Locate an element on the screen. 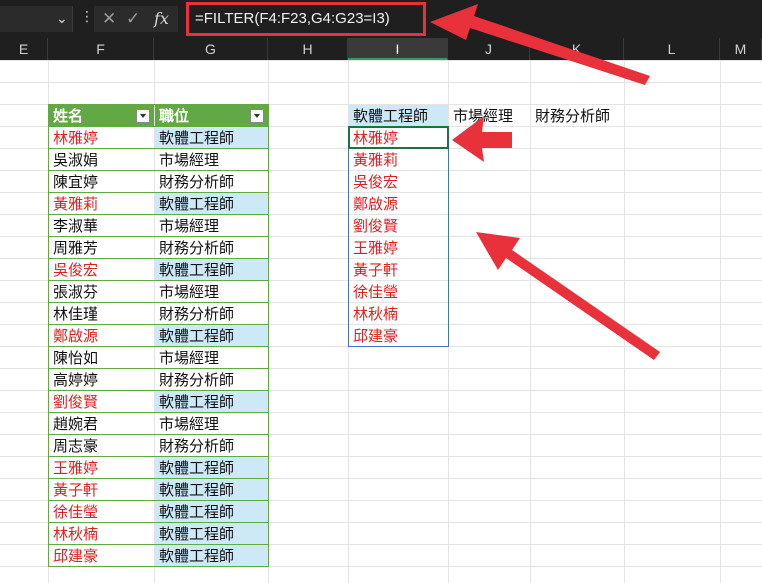  column-header-m: M is located at coordinates (741, 49).